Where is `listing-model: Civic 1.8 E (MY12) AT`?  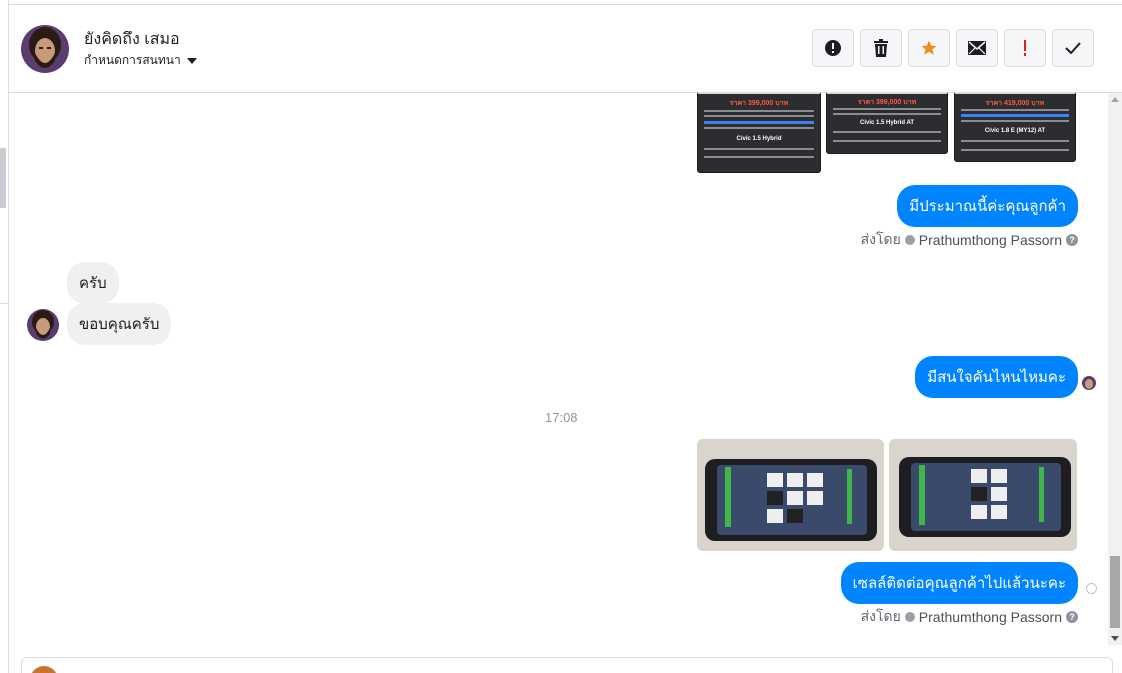 listing-model: Civic 1.8 E (MY12) AT is located at coordinates (1015, 131).